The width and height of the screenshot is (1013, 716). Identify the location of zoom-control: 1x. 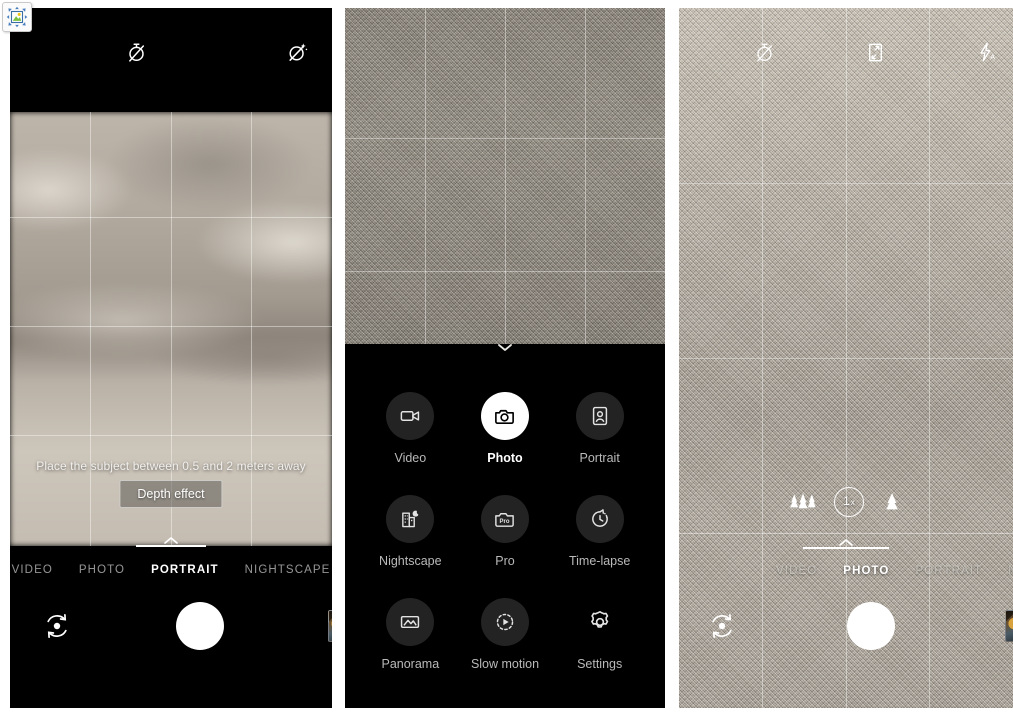
(846, 502).